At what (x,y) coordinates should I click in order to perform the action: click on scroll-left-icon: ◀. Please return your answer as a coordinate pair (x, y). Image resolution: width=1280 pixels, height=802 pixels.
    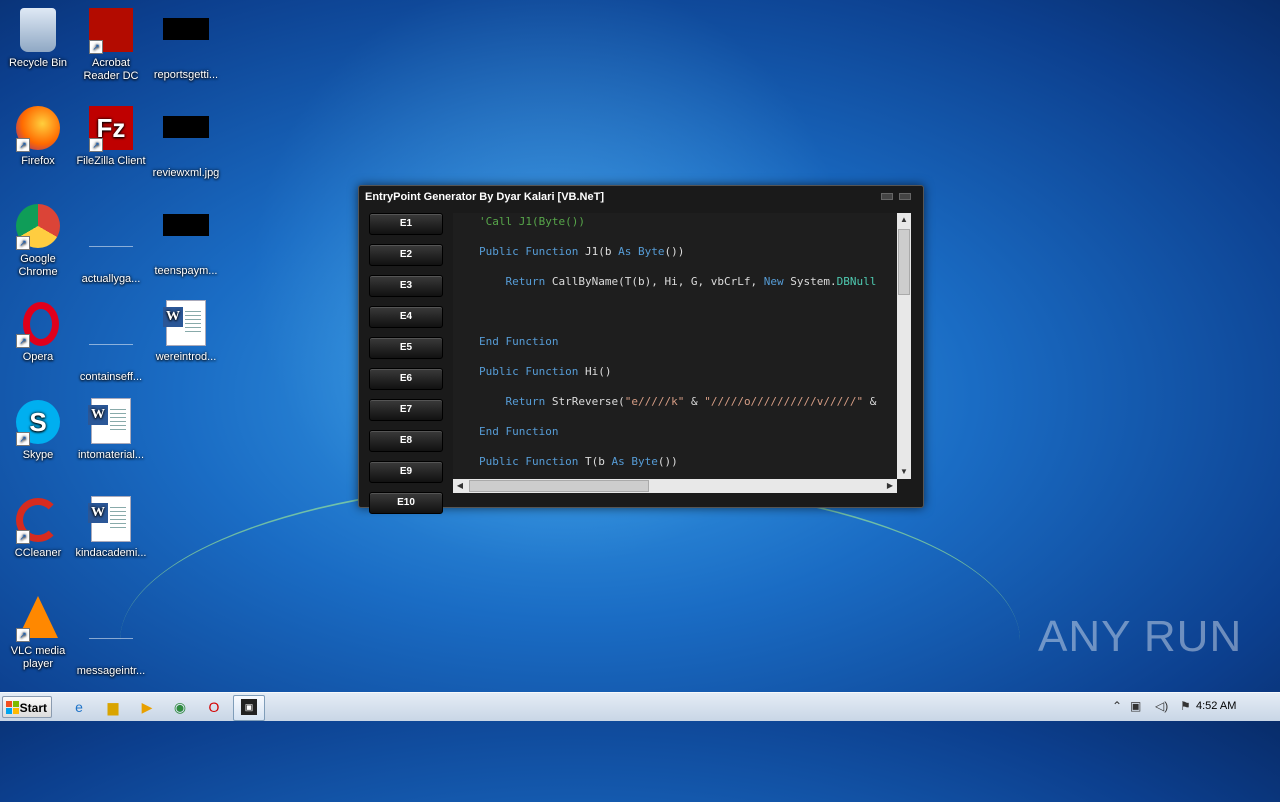
    Looking at the image, I should click on (460, 486).